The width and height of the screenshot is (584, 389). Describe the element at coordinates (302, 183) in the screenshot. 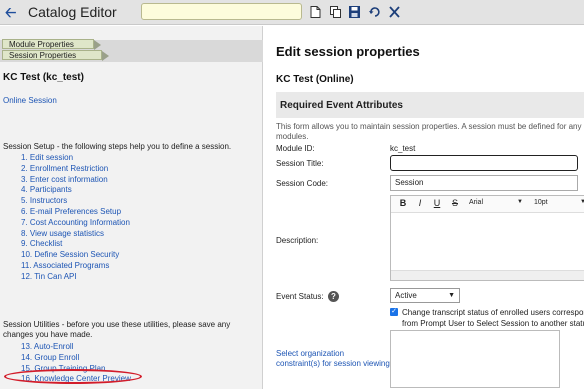

I see `session-code-label: Session Code:` at that location.